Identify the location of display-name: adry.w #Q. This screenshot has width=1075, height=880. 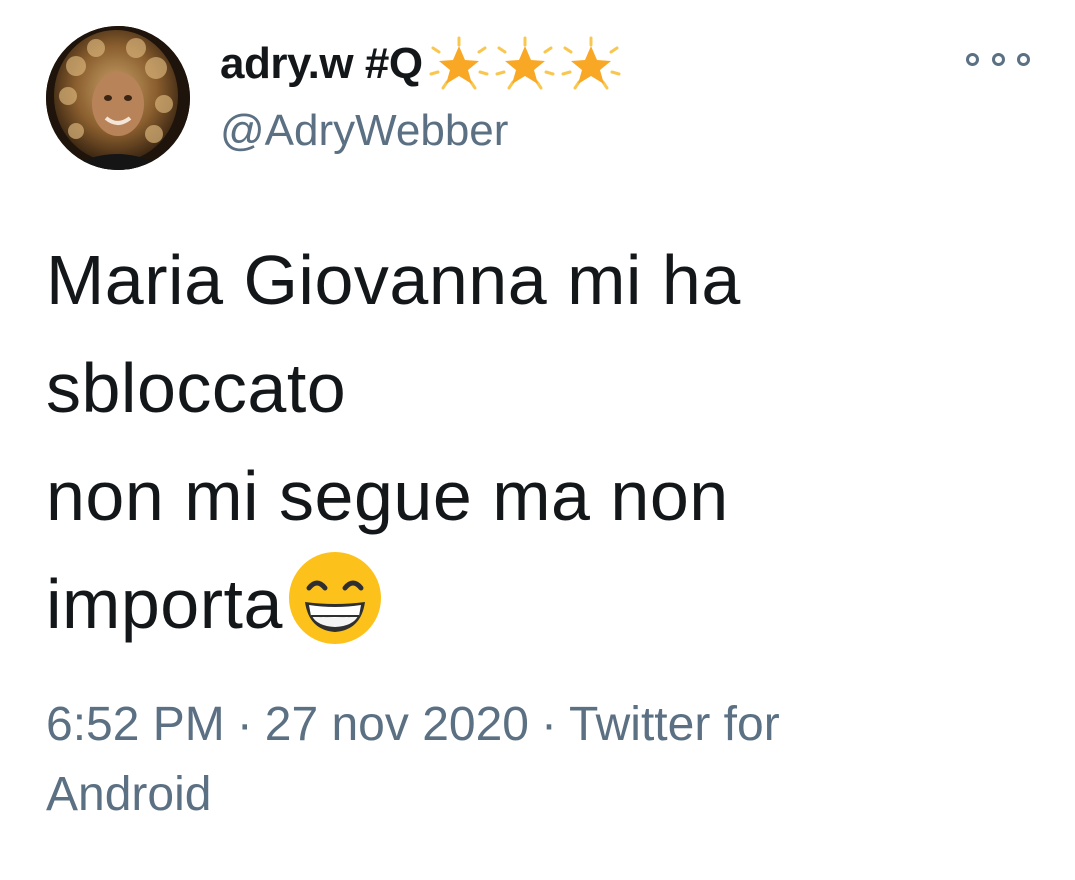
(422, 64).